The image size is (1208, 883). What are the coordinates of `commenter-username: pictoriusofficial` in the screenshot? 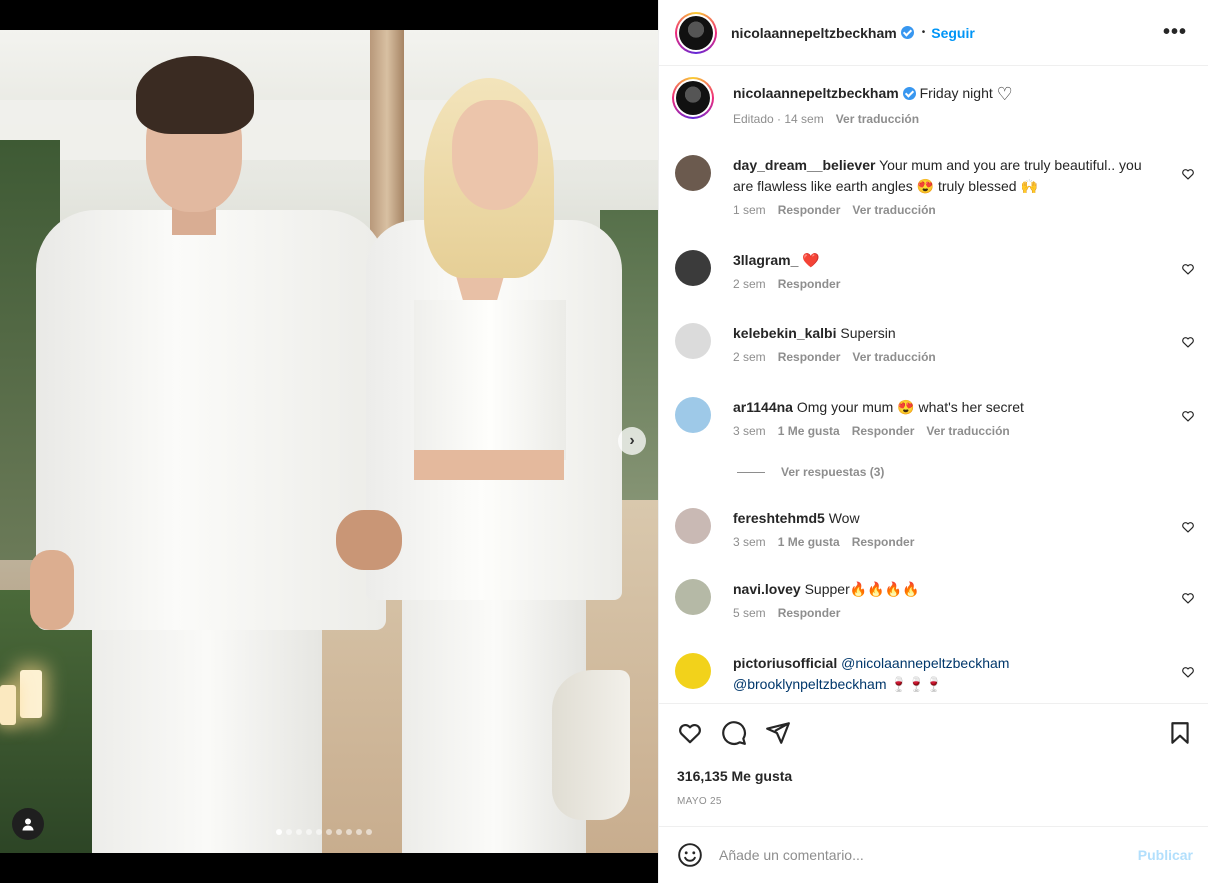 It's located at (785, 663).